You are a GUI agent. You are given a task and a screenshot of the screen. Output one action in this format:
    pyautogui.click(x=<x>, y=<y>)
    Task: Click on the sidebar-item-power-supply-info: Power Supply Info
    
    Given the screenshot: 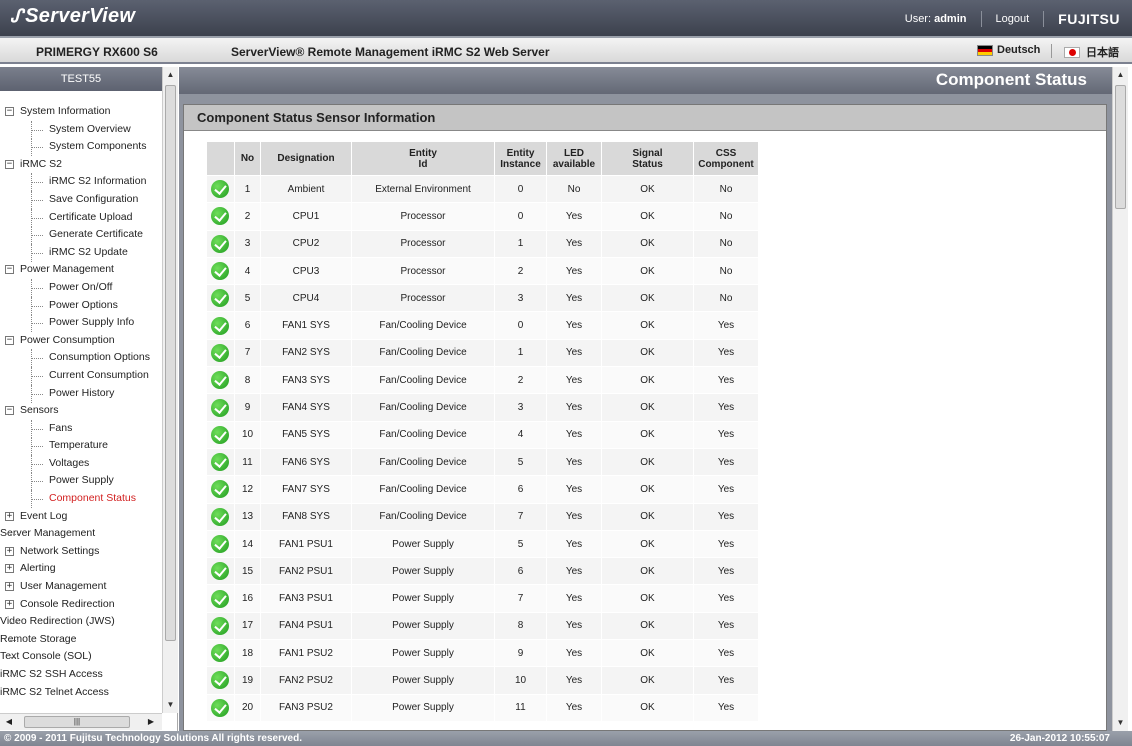 What is the action you would take?
    pyautogui.click(x=81, y=323)
    